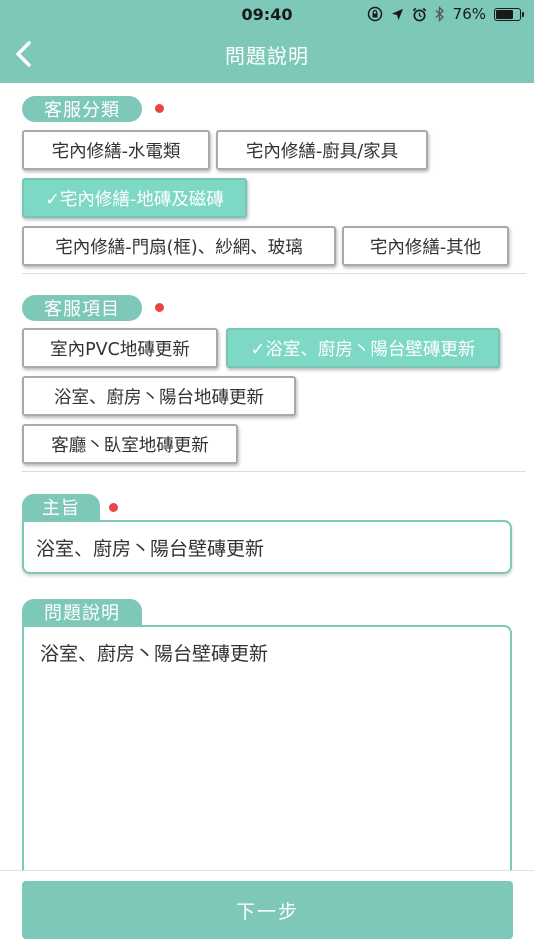 This screenshot has width=534, height=950. I want to click on subject-label: 主旨, so click(61, 507).